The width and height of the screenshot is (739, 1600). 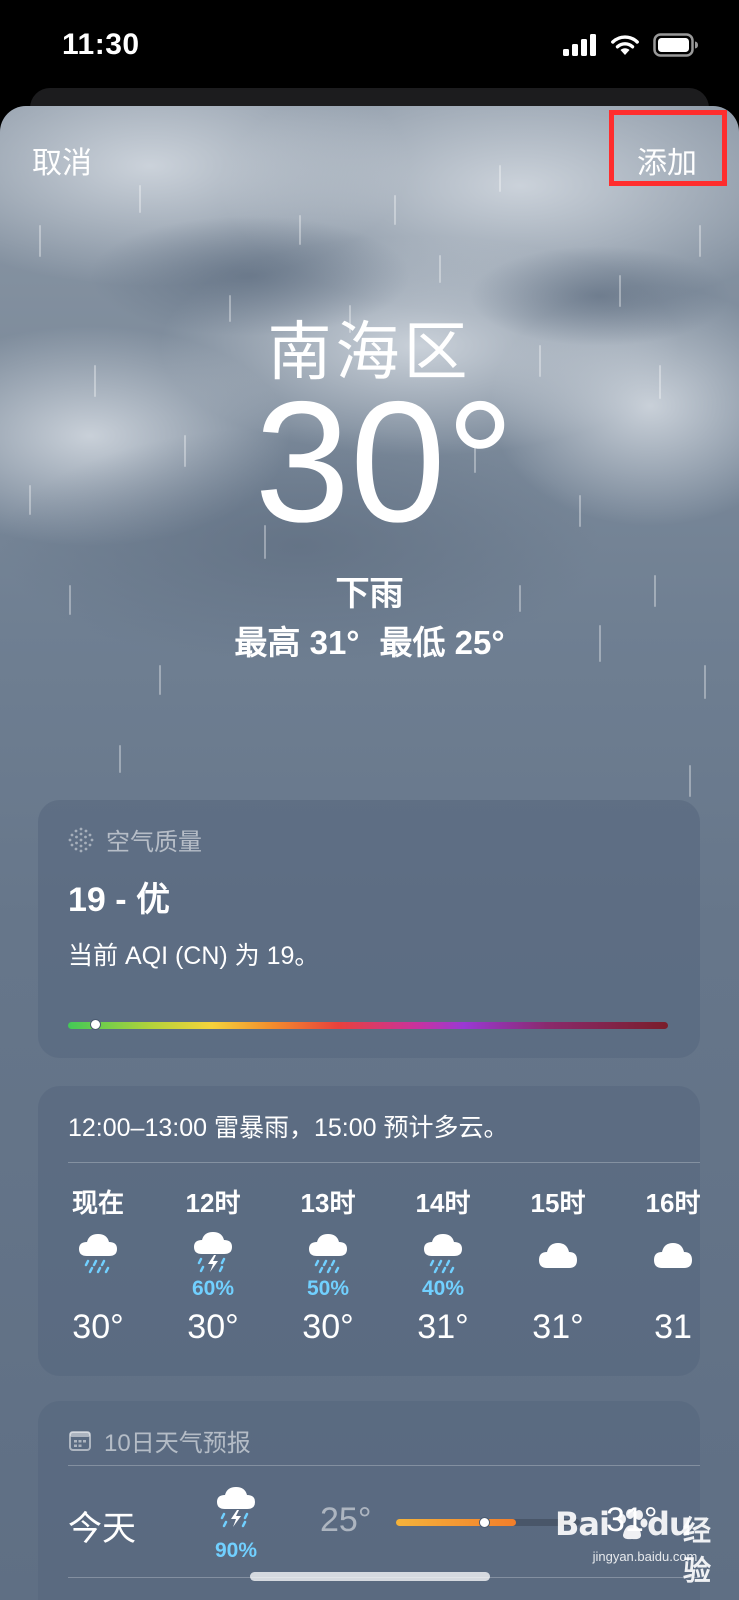 I want to click on calendar-icon, so click(x=80, y=1440).